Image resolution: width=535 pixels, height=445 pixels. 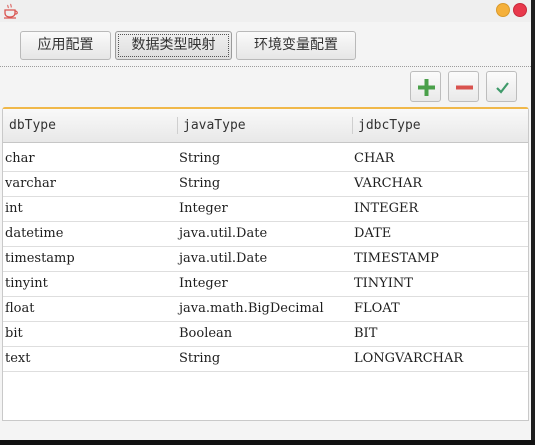 I want to click on tab-data-type-mapping: 数据类型映射, so click(x=173, y=45).